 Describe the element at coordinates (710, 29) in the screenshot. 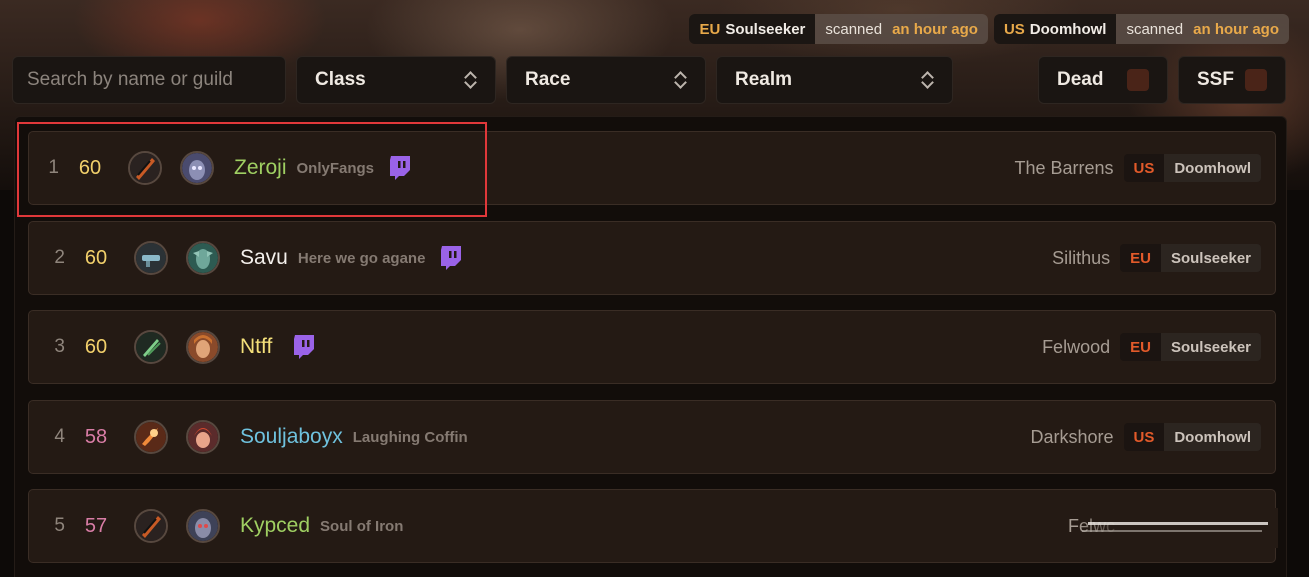

I see `region-code: EU` at that location.